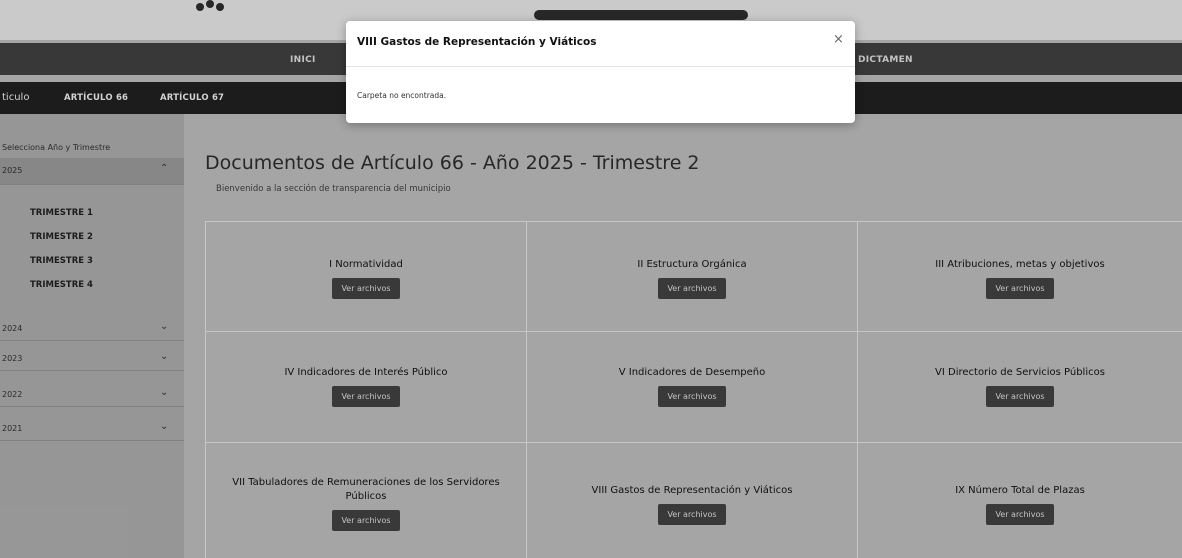 The width and height of the screenshot is (1182, 558). I want to click on modal-message: Carpeta no encontrada., so click(402, 95).